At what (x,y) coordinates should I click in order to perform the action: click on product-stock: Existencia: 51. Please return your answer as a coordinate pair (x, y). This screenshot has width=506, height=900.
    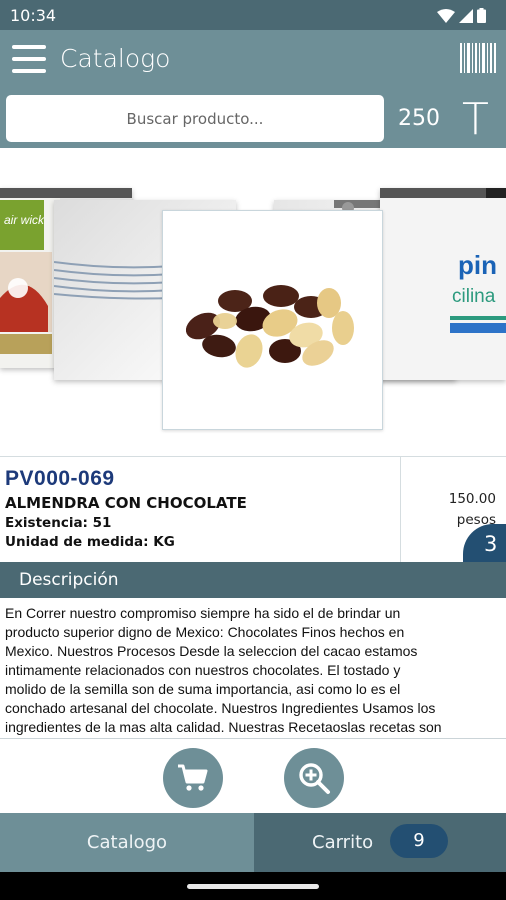
    Looking at the image, I should click on (58, 523).